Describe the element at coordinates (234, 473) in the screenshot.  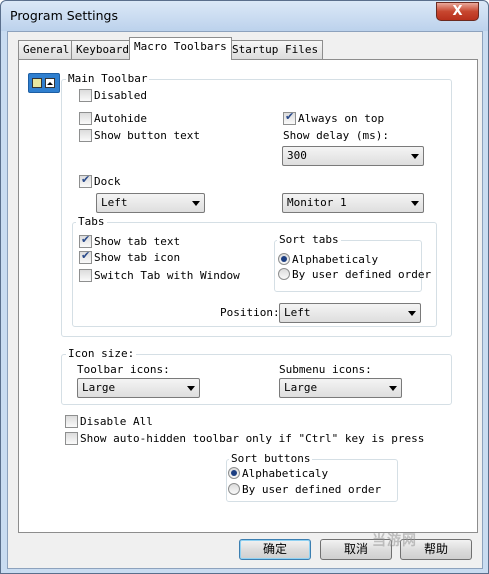
I see `sort-buttons-alphabetical-radio` at that location.